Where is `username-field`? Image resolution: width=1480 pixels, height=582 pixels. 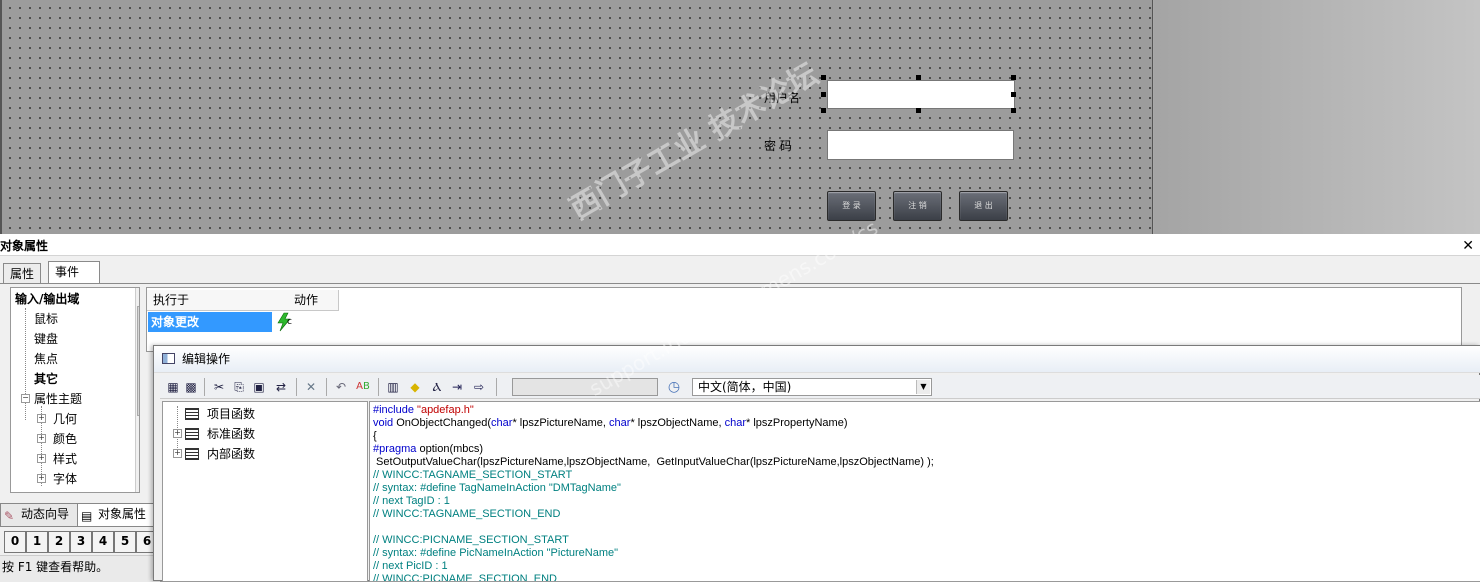
username-field is located at coordinates (921, 94).